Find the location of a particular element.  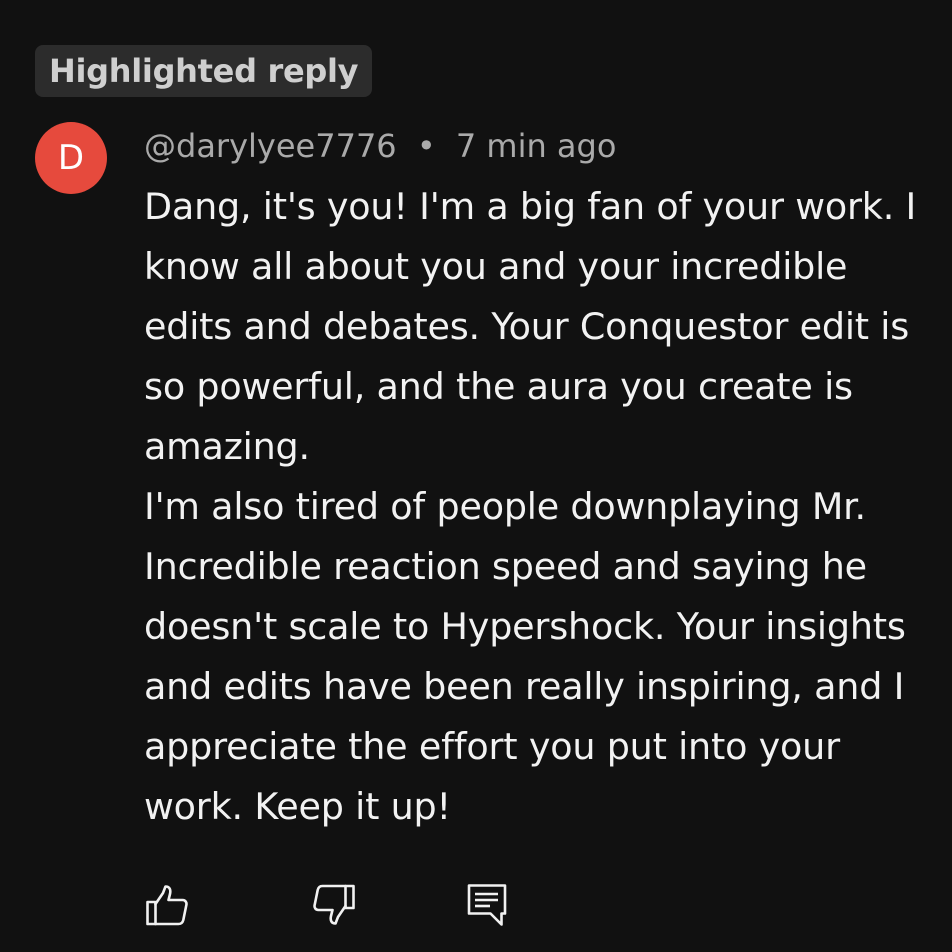

comment-line: work. Keep it up! is located at coordinates (297, 806).